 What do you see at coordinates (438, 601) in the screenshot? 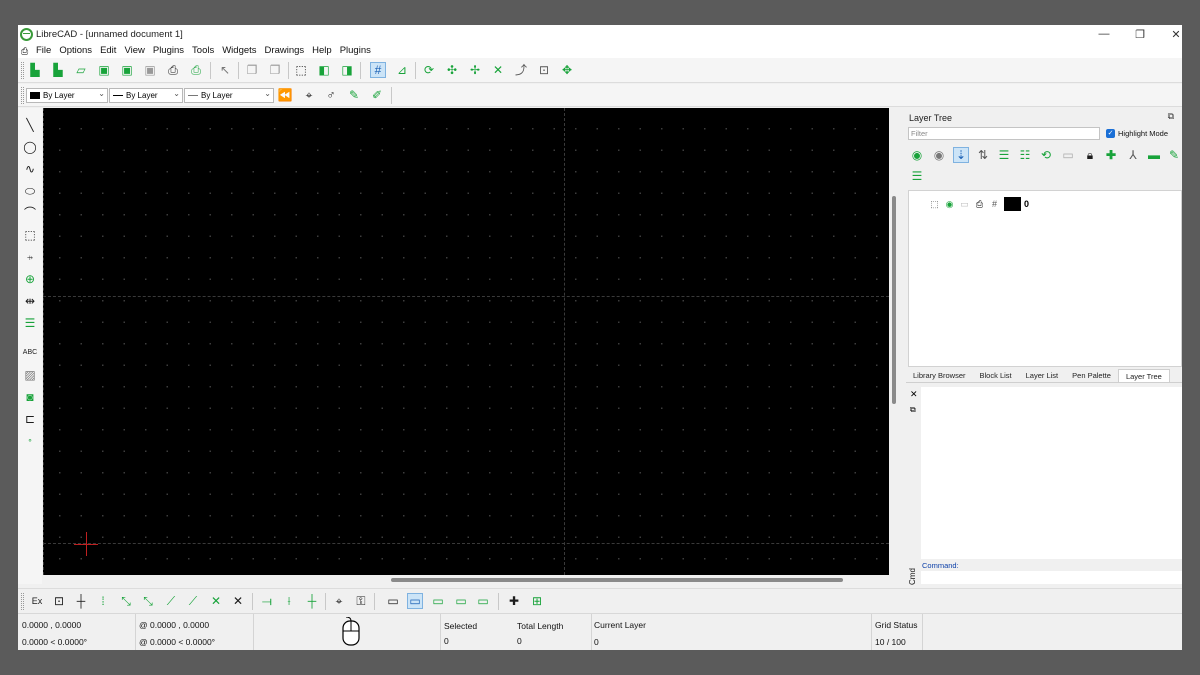
I see `view-mode-green-icon: ▭` at bounding box center [438, 601].